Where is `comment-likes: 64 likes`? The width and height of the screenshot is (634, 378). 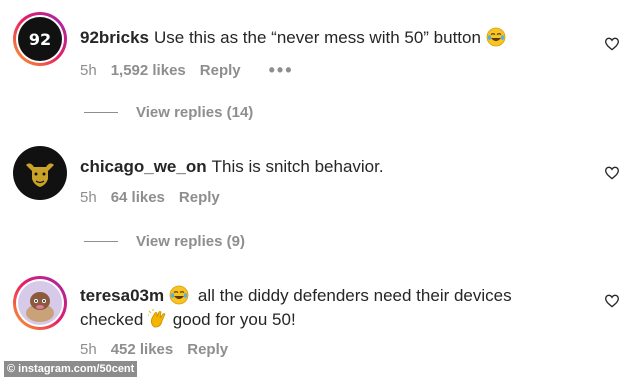 comment-likes: 64 likes is located at coordinates (138, 197).